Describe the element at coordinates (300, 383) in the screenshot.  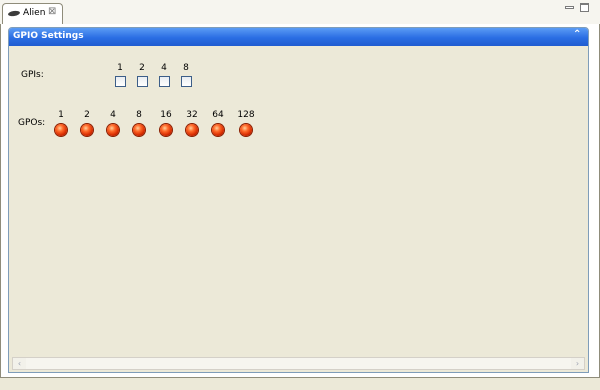
I see `bottom-tab-strip` at that location.